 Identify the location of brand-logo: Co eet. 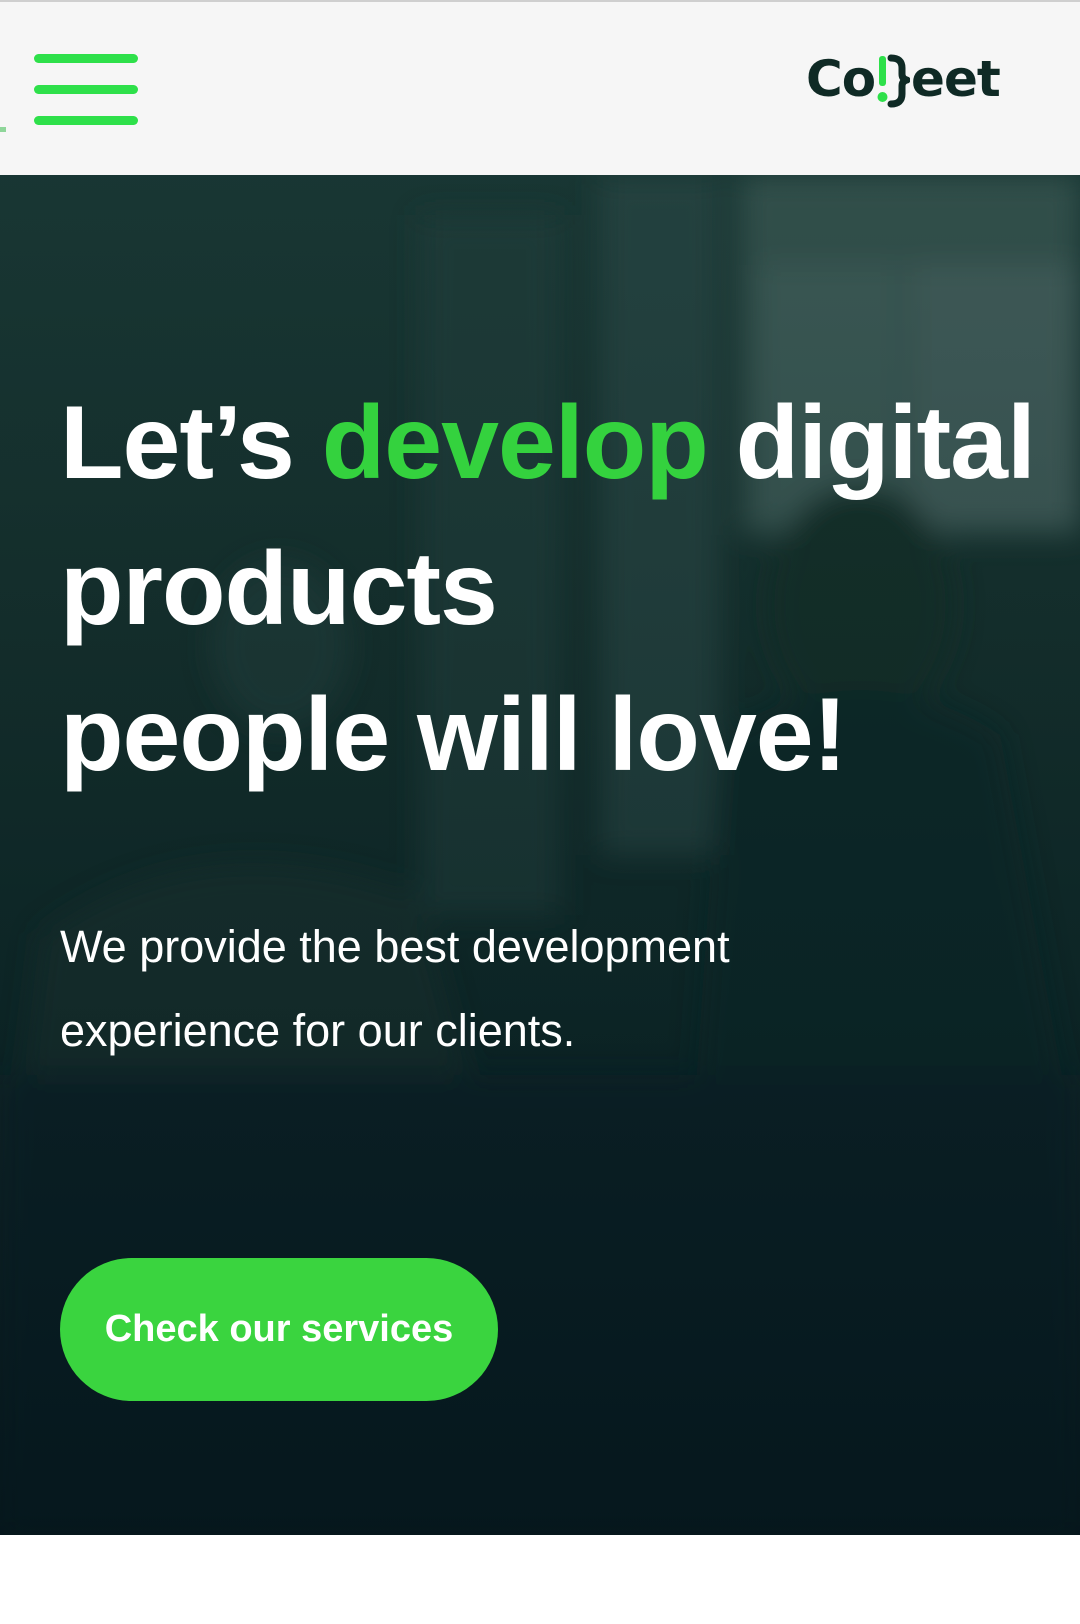
(903, 79).